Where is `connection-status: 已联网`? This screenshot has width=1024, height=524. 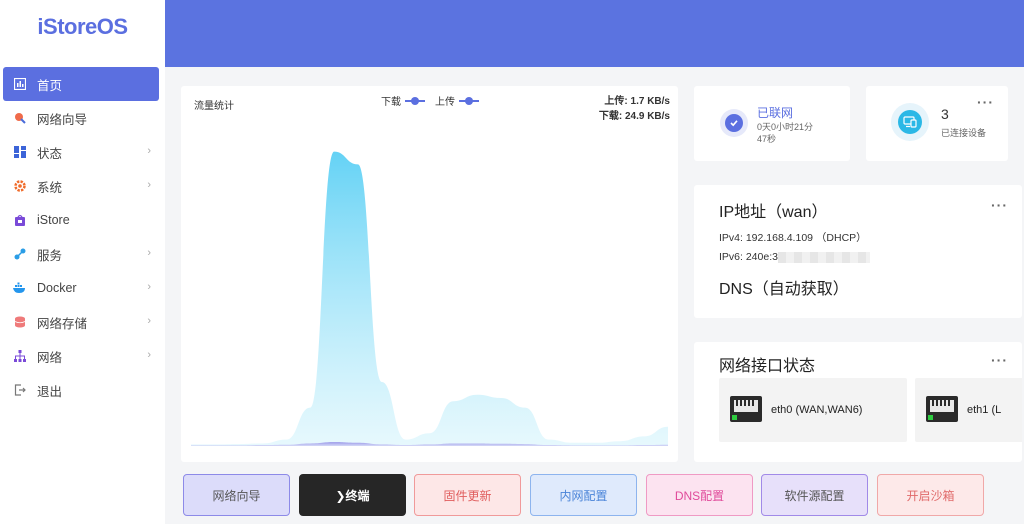
connection-status: 已联网 is located at coordinates (775, 113).